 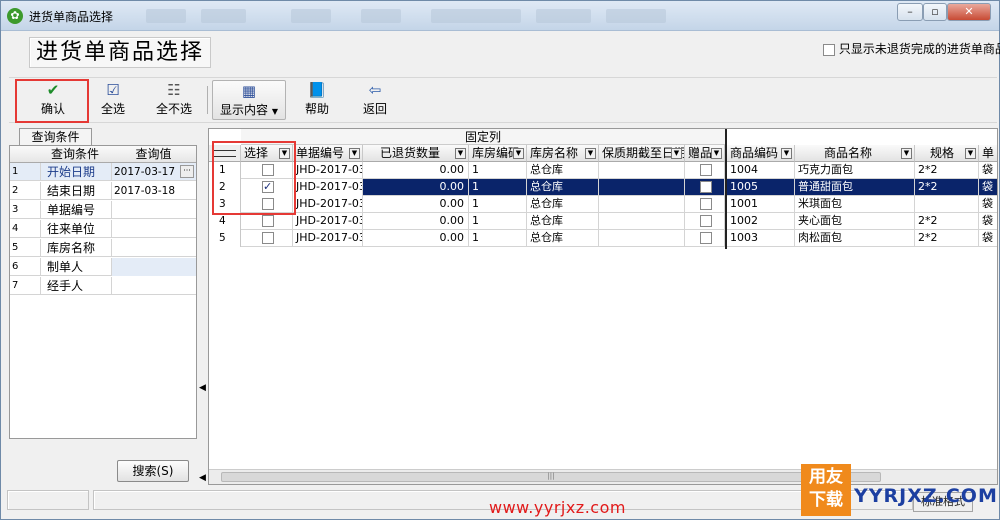 I want to click on query-row: 3 单据编号, so click(x=103, y=210).